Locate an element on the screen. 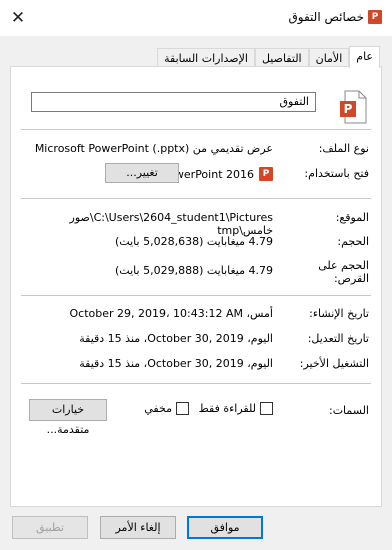  size-value: 4.79 ميغابايت (5,028,638 بايت) is located at coordinates (194, 241).